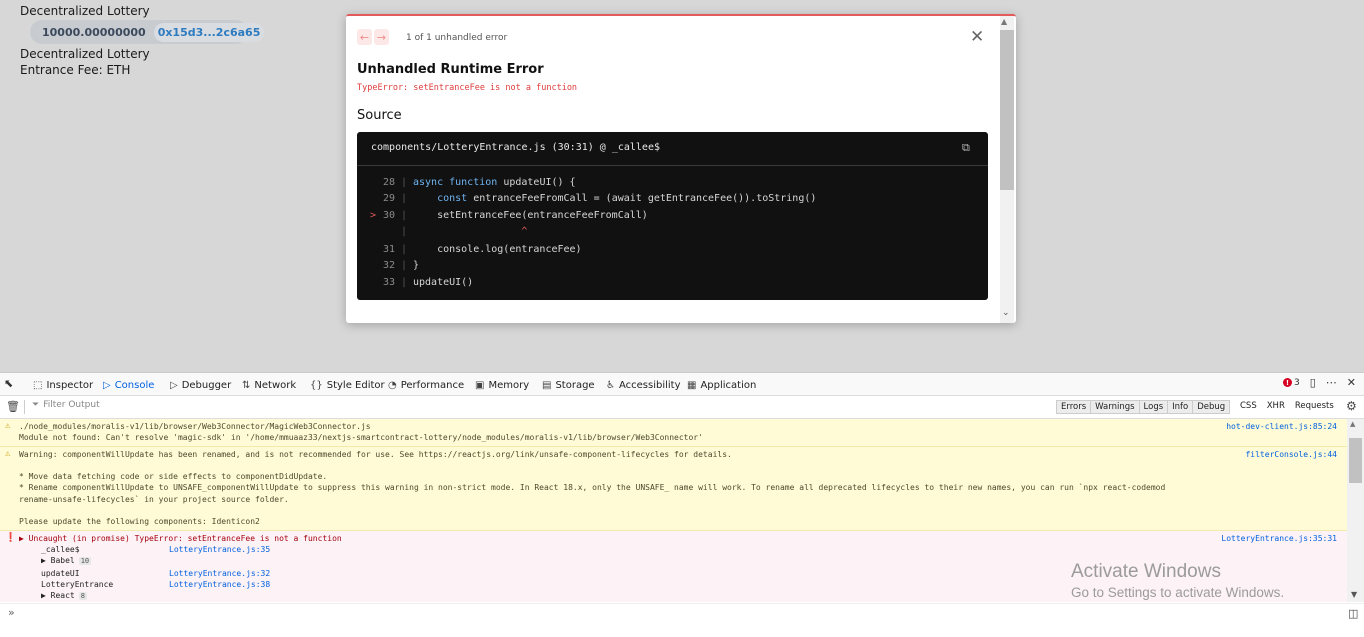 This screenshot has height=637, width=1364. What do you see at coordinates (1006, 313) in the screenshot?
I see `scroll-down-icon: ⌄` at bounding box center [1006, 313].